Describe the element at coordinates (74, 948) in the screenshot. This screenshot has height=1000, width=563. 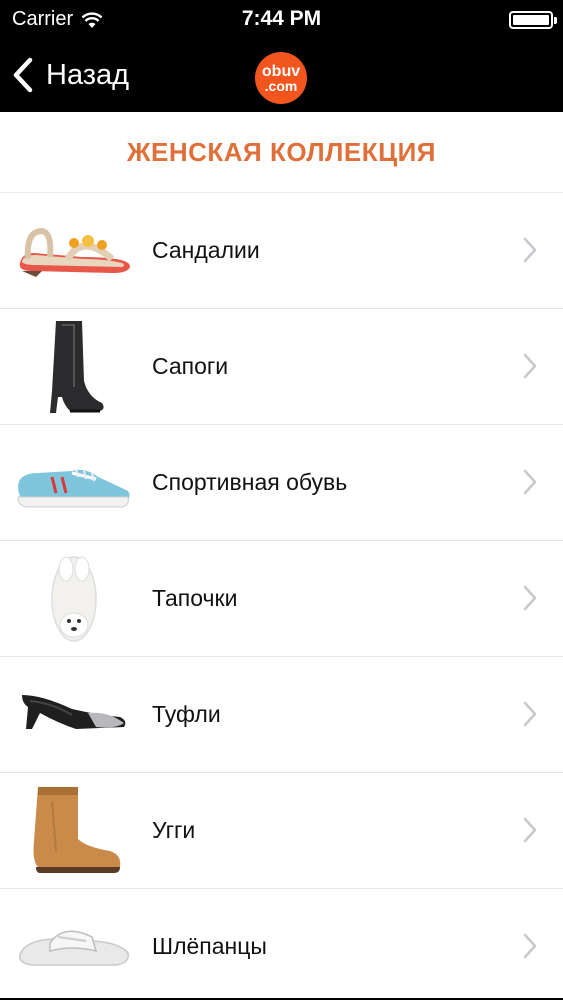
I see `slide-icon` at that location.